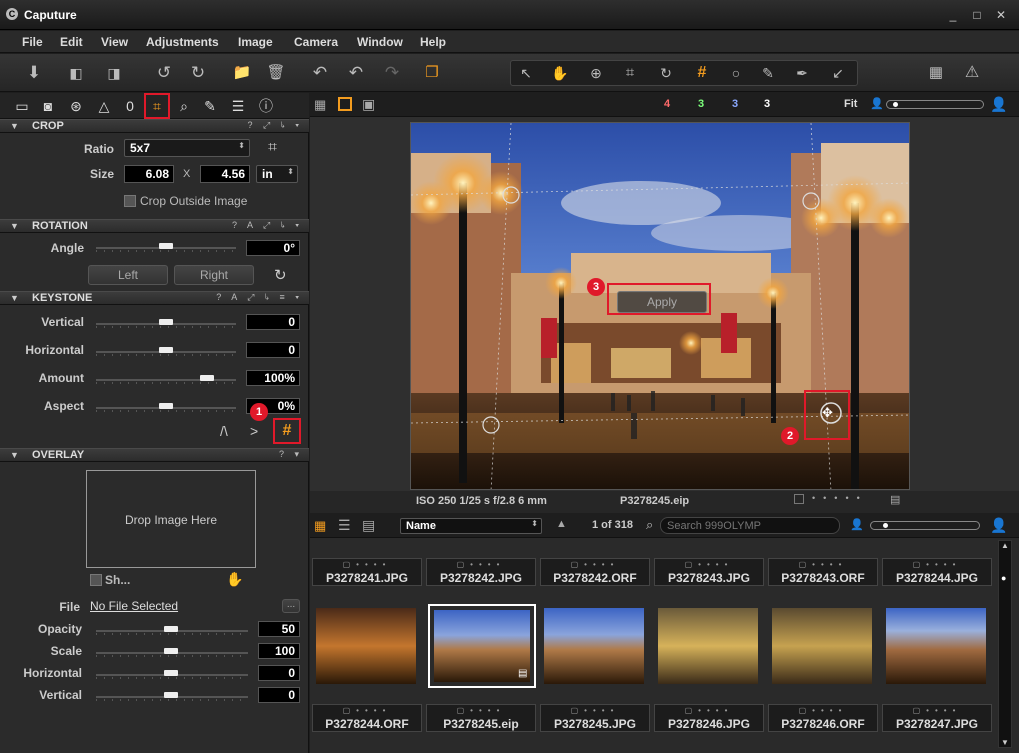 This screenshot has width=1019, height=753. I want to click on thumbnail-caption: ▢•••• P3278243.JPG, so click(709, 572).